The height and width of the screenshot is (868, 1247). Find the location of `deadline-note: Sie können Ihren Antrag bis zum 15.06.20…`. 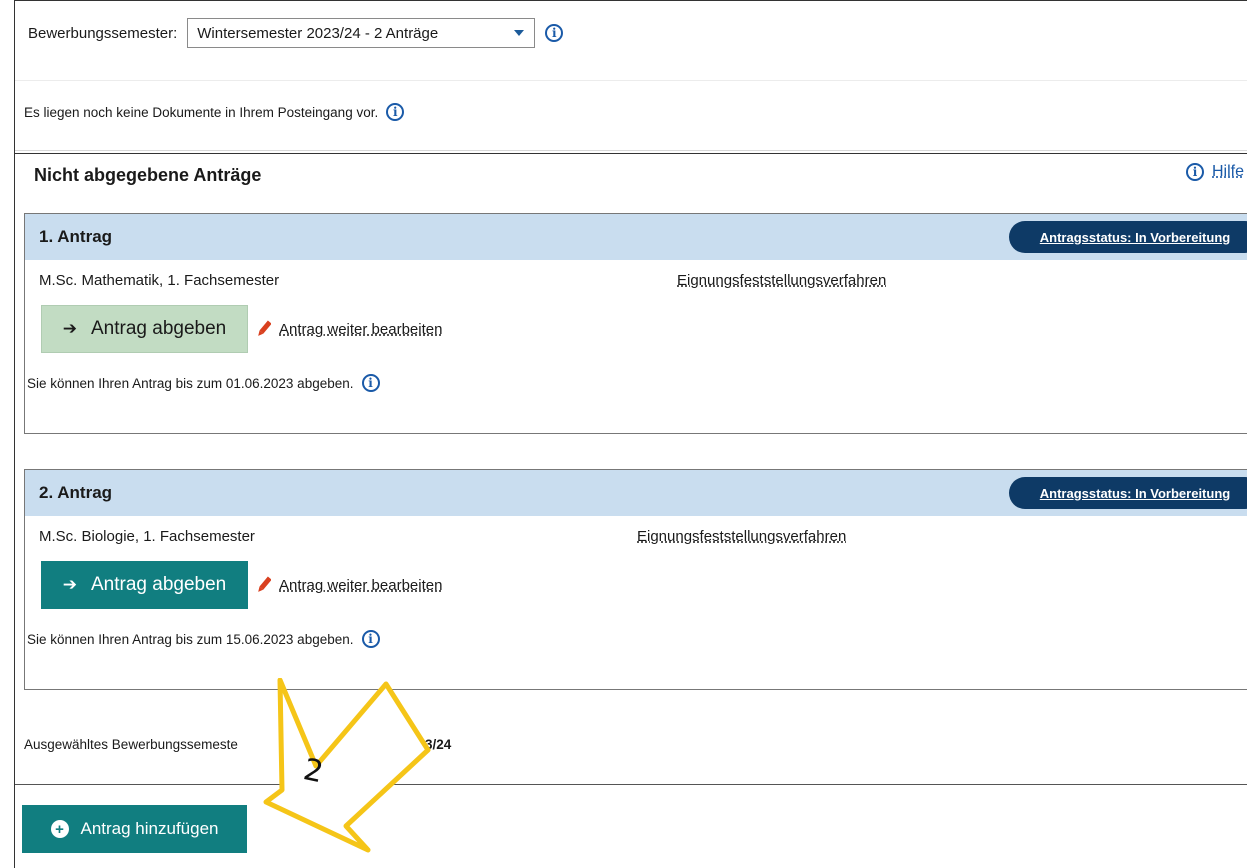

deadline-note: Sie können Ihren Antrag bis zum 15.06.20… is located at coordinates (203, 639).